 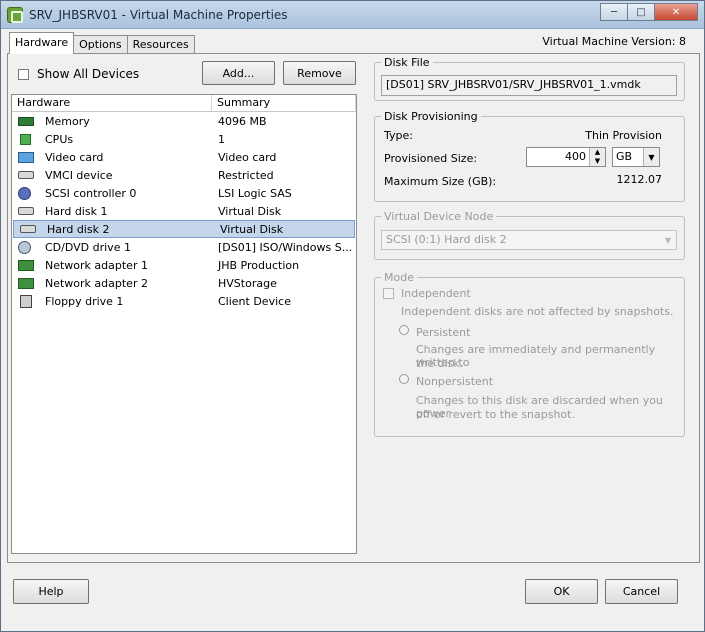 I want to click on hardware-row-scsi-controller: SCSI controller 0 LSI Logic SAS, so click(x=184, y=193).